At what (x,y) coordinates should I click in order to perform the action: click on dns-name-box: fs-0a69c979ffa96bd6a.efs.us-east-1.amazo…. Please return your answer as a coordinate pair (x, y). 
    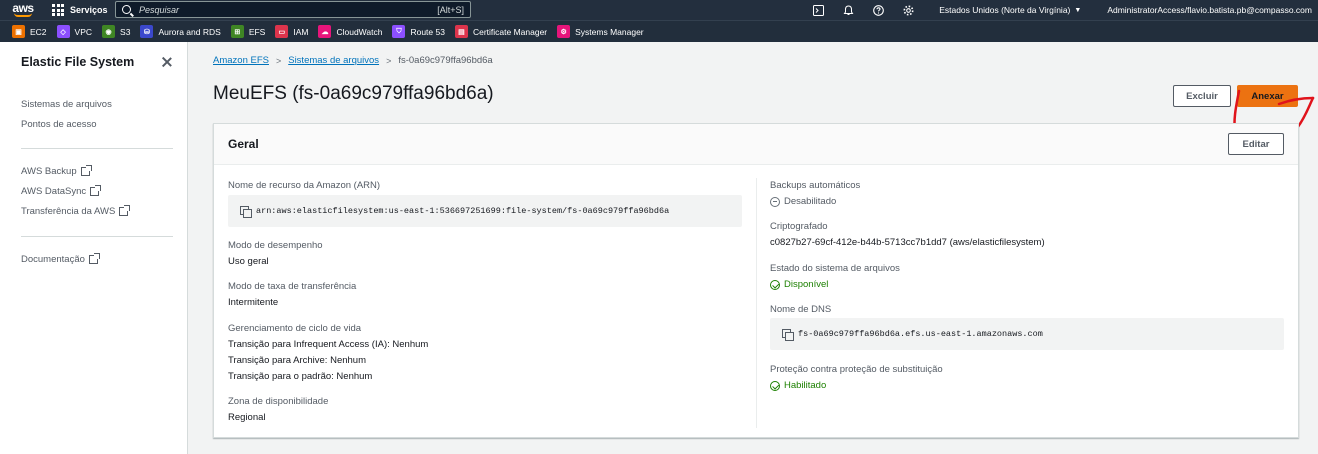
    Looking at the image, I should click on (1027, 334).